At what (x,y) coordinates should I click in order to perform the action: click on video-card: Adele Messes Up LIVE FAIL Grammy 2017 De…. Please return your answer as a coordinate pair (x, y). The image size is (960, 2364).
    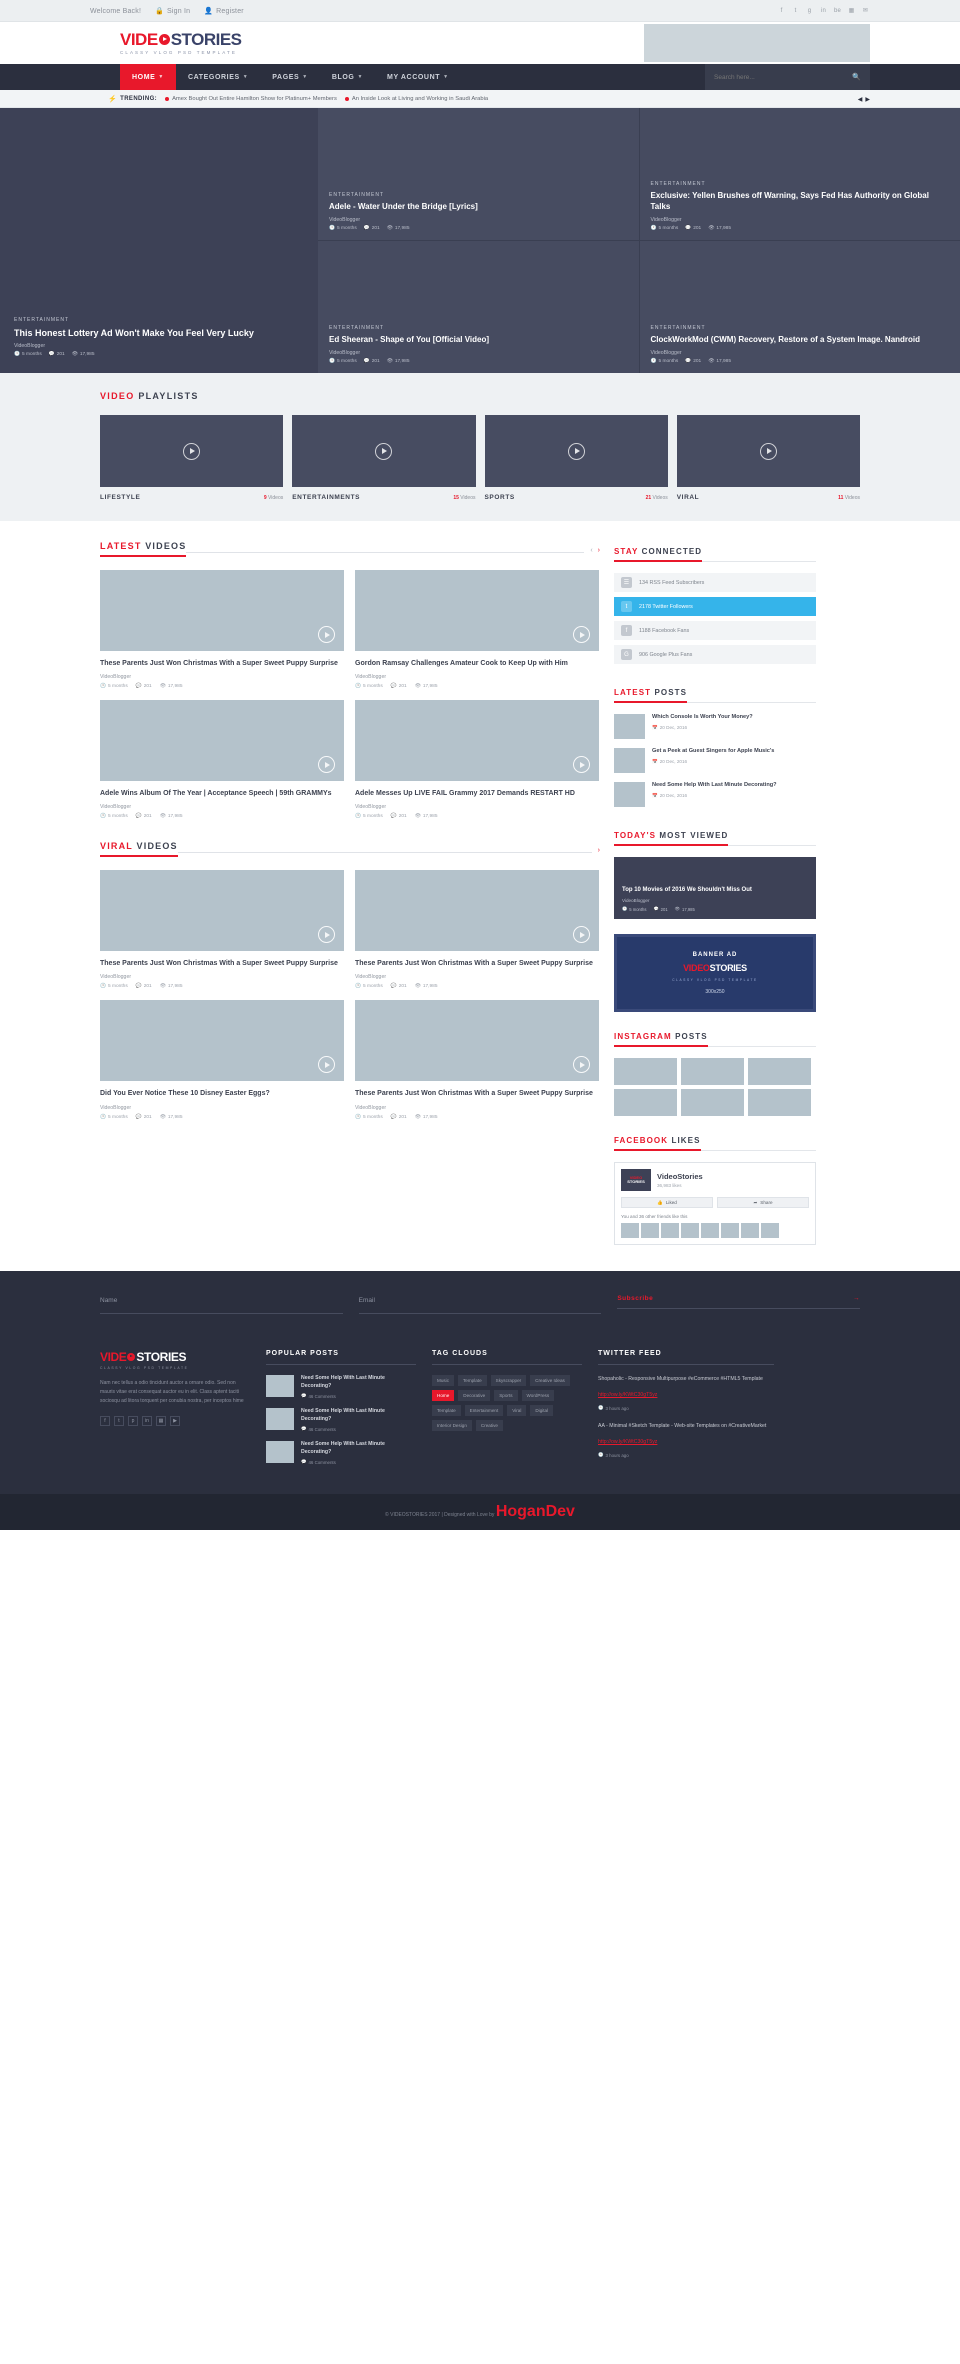
    Looking at the image, I should click on (477, 759).